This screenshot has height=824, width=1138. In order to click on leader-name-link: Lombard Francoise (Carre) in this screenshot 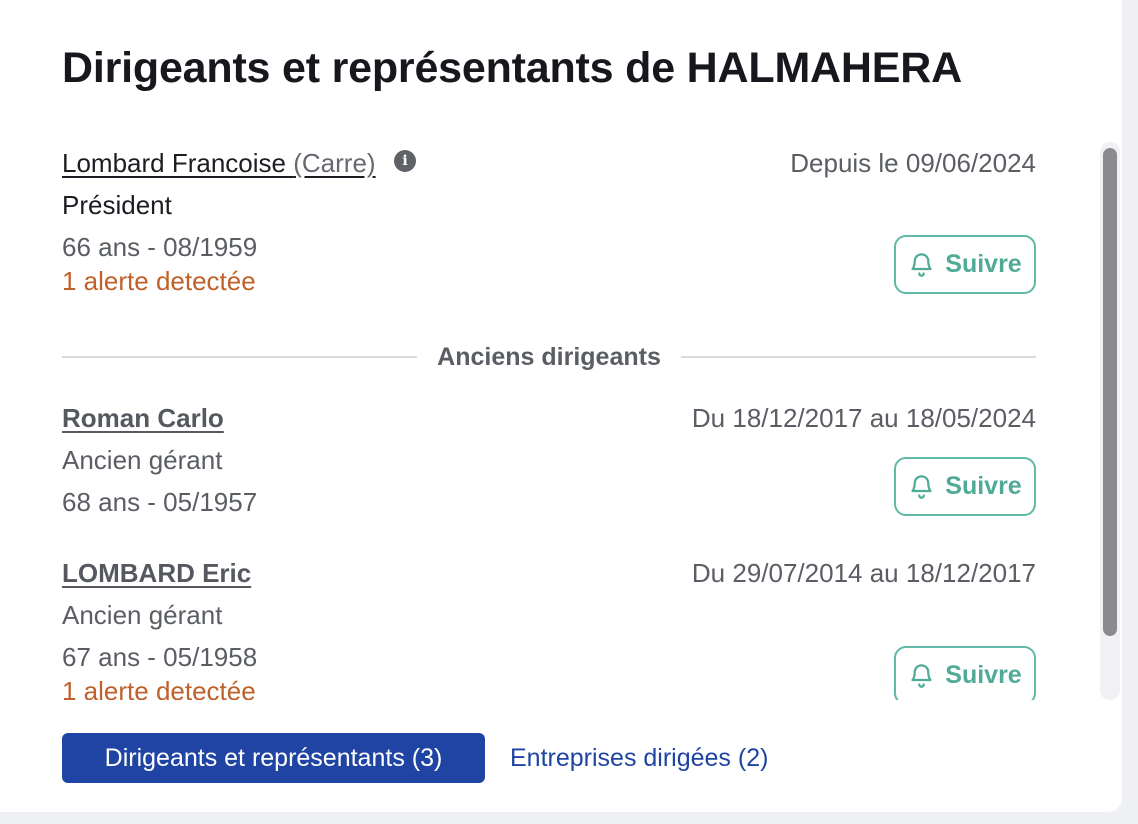, I will do `click(219, 163)`.